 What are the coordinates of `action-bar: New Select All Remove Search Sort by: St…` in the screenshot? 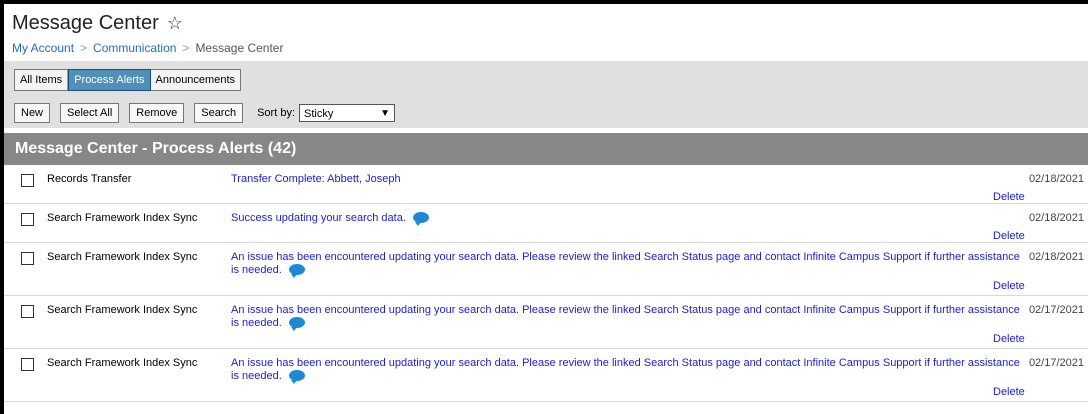 It's located at (204, 113).